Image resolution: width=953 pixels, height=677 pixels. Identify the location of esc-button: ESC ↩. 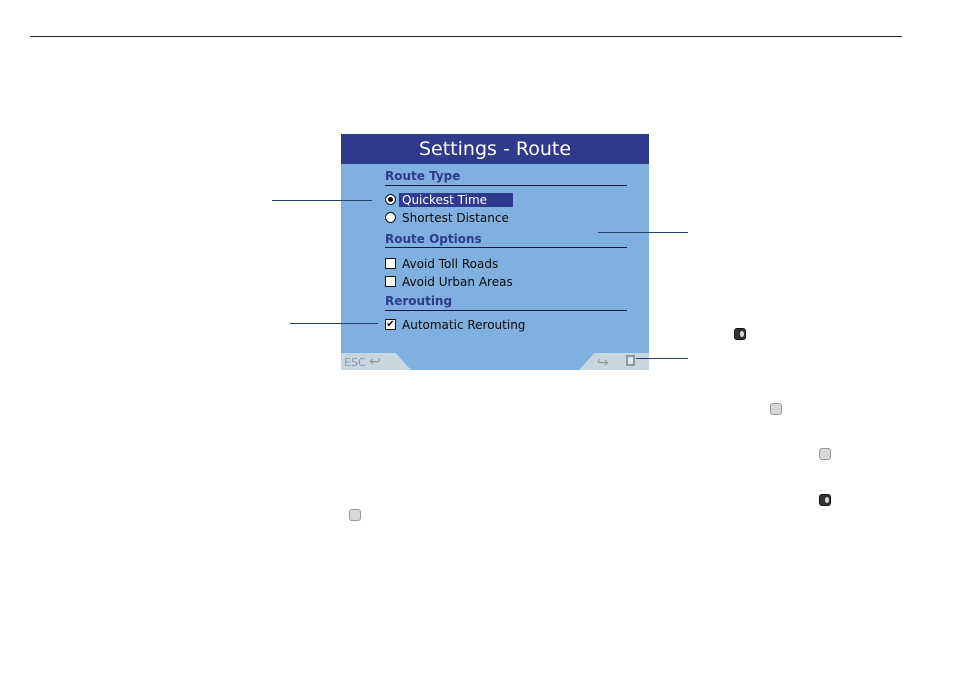
(376, 361).